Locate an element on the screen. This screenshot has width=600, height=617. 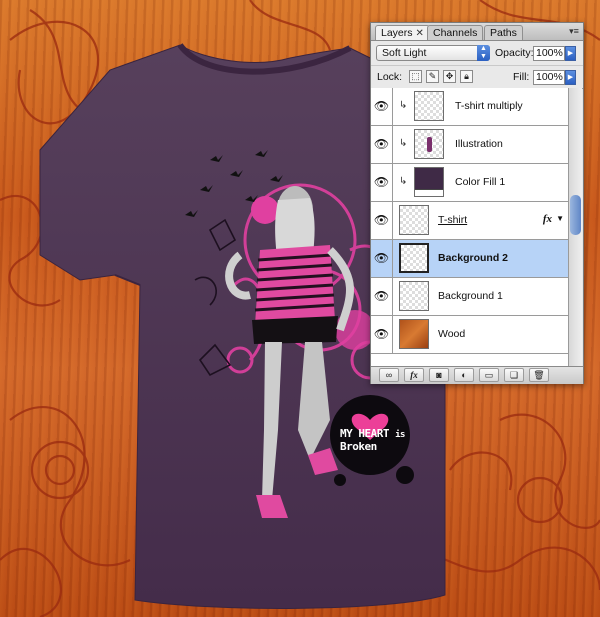
select-arrows-icon: ▲ ▼ is located at coordinates (483, 53).